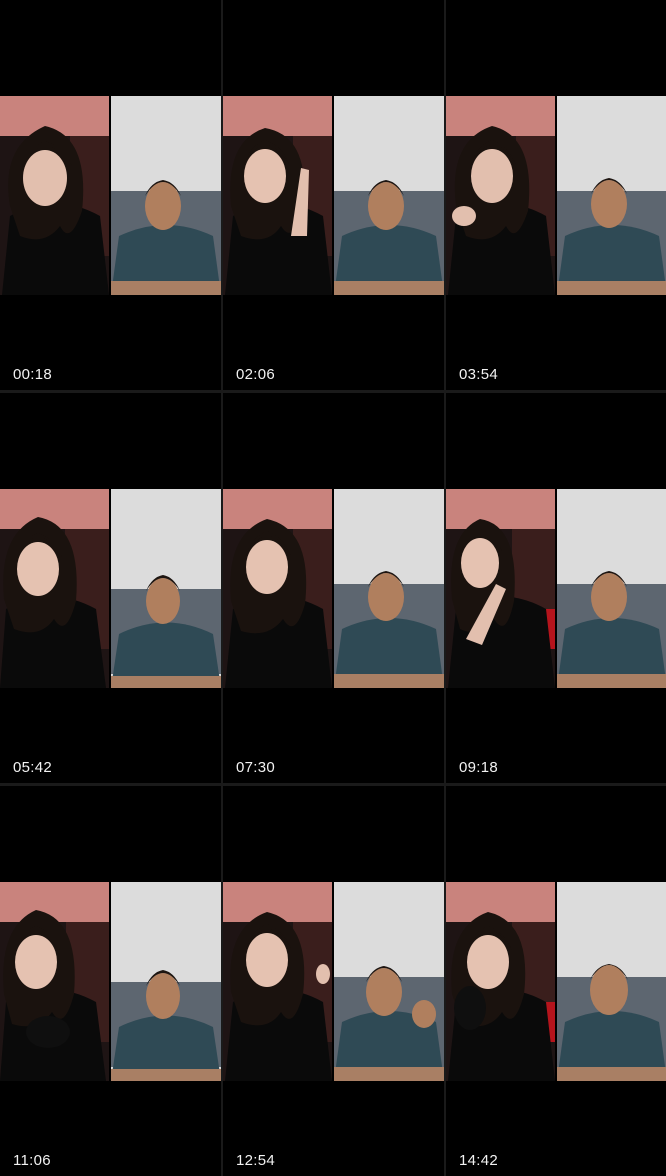 The width and height of the screenshot is (666, 1176). I want to click on thumbnail-2: 02:06, so click(333, 195).